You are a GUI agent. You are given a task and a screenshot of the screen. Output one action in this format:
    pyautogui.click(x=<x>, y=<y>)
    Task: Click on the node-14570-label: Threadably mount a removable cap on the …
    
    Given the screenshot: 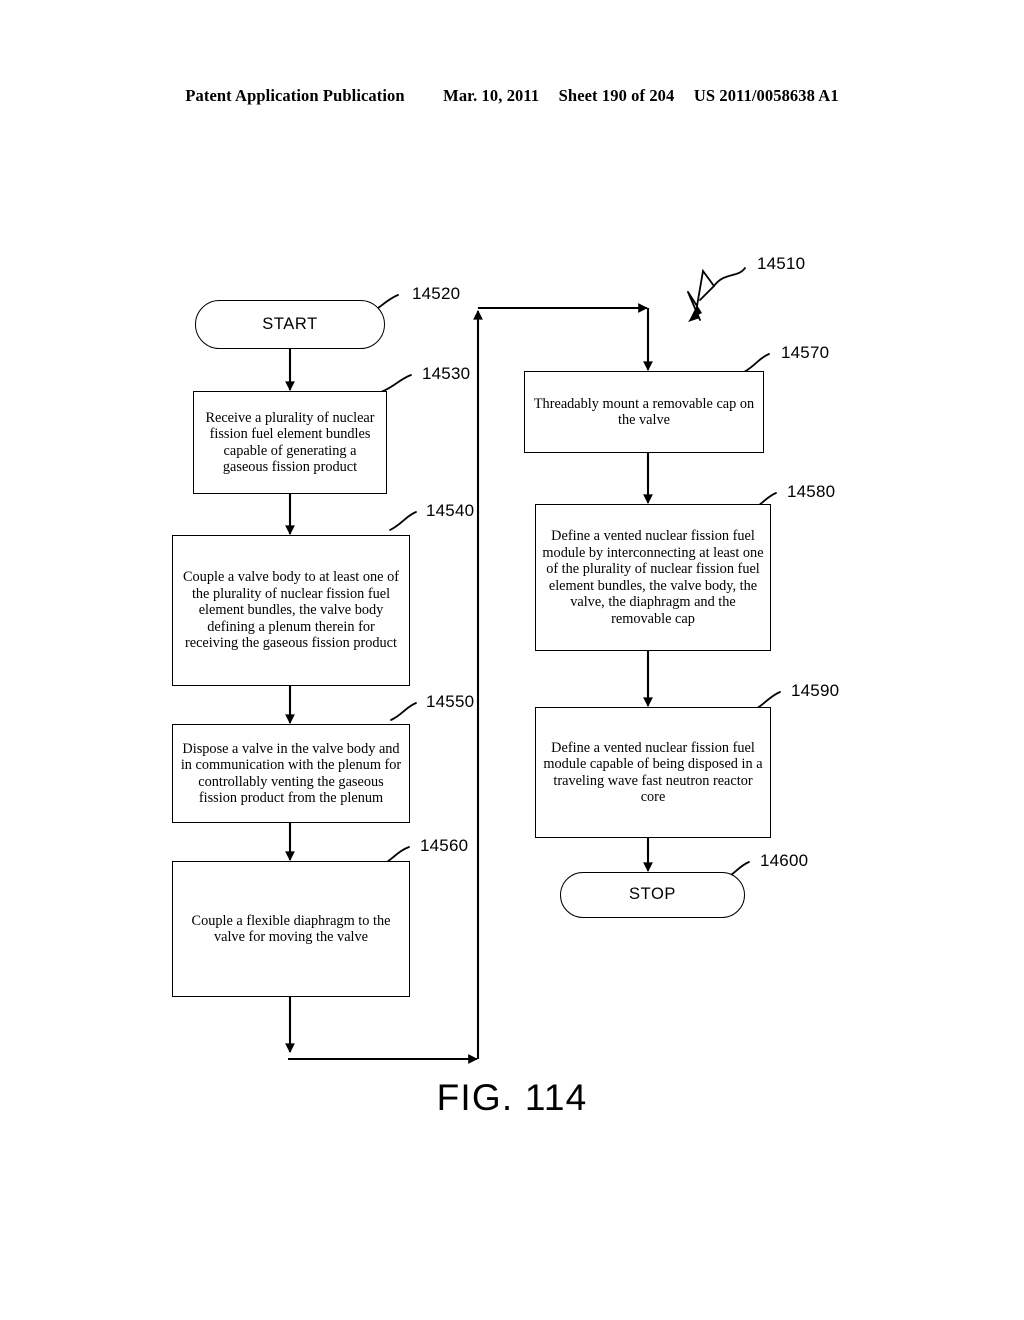 What is the action you would take?
    pyautogui.click(x=644, y=412)
    